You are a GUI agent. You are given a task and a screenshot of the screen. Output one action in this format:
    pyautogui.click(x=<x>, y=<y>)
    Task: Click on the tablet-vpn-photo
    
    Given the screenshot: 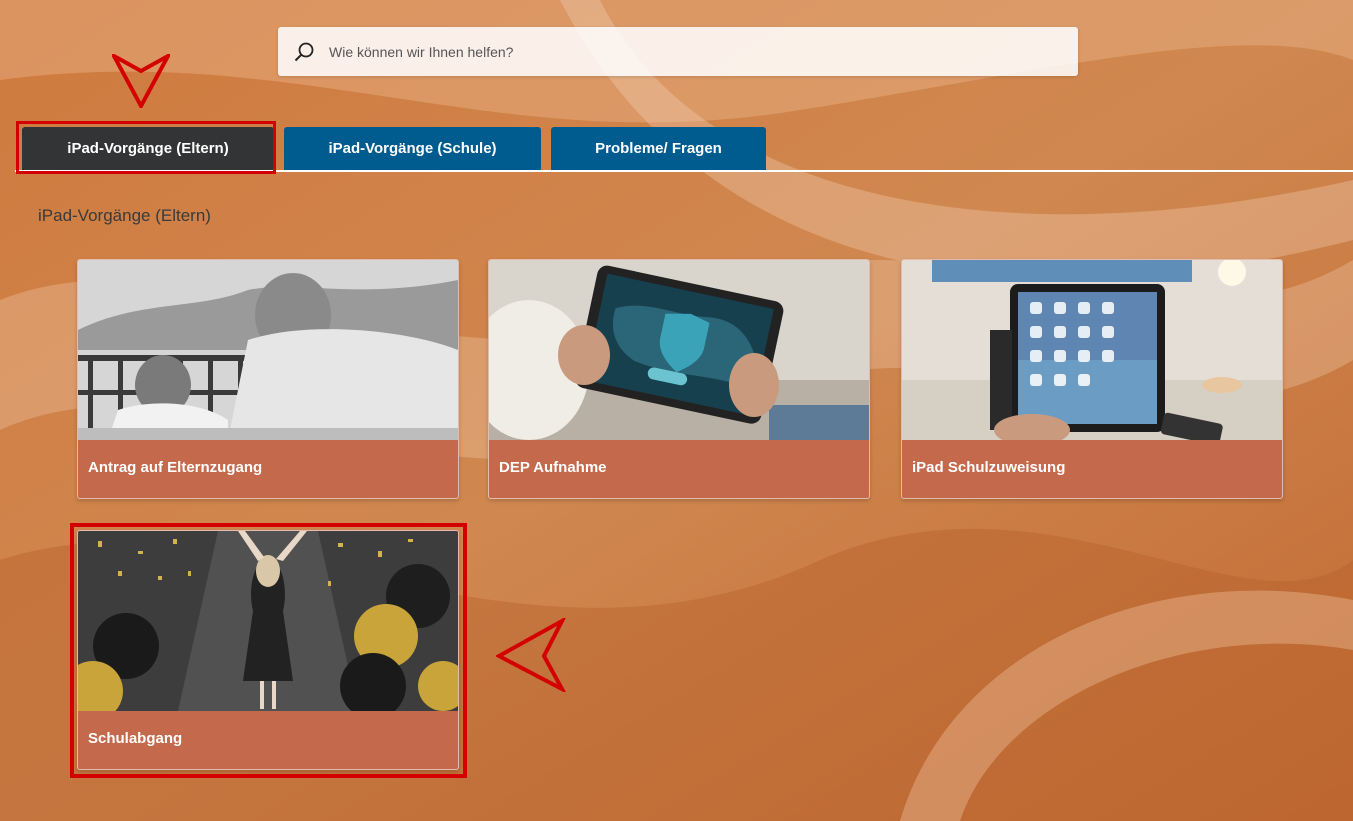 What is the action you would take?
    pyautogui.click(x=679, y=350)
    